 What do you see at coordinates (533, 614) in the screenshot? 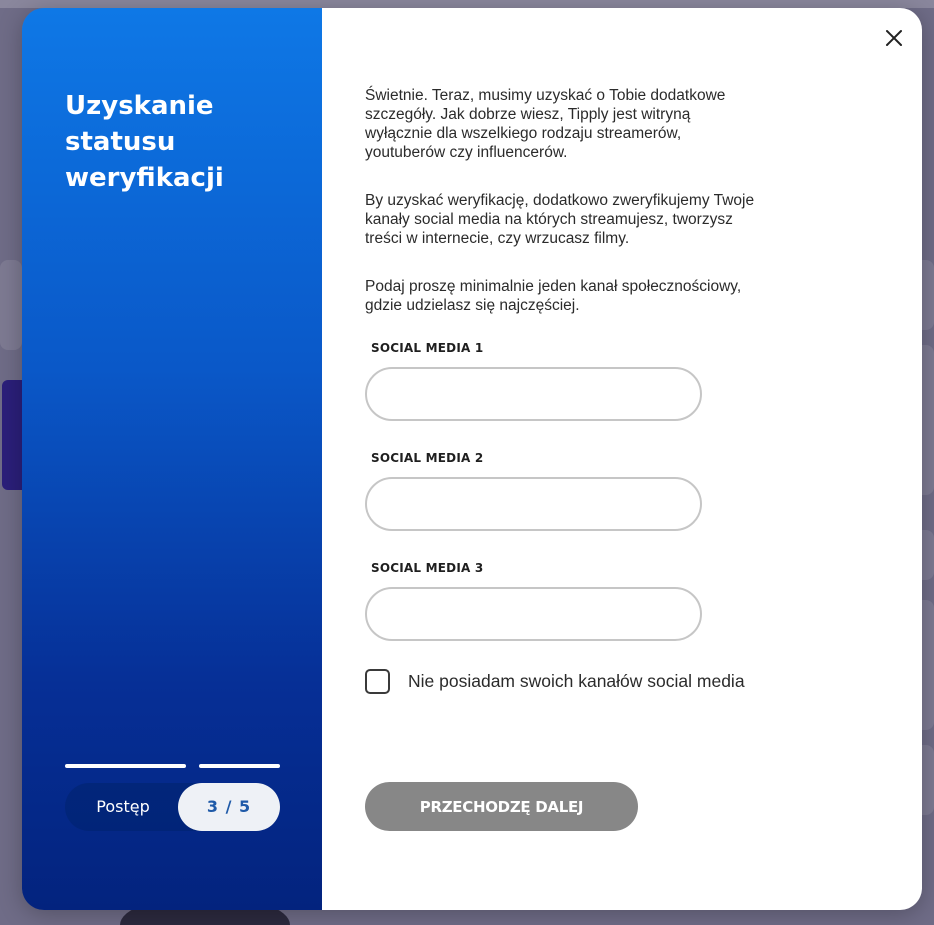
I see `social-media-3-input` at bounding box center [533, 614].